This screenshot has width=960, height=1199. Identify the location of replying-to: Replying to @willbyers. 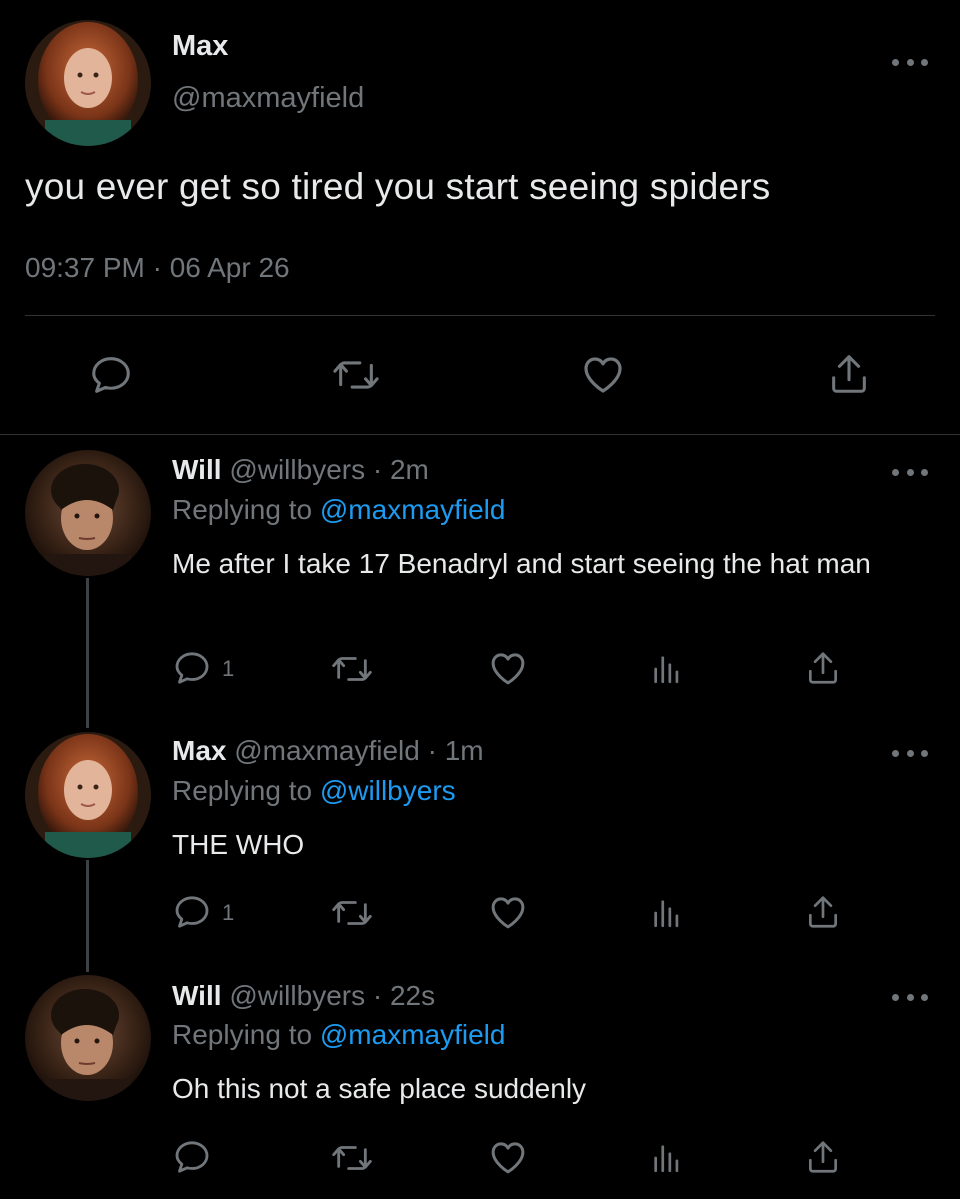
(314, 791).